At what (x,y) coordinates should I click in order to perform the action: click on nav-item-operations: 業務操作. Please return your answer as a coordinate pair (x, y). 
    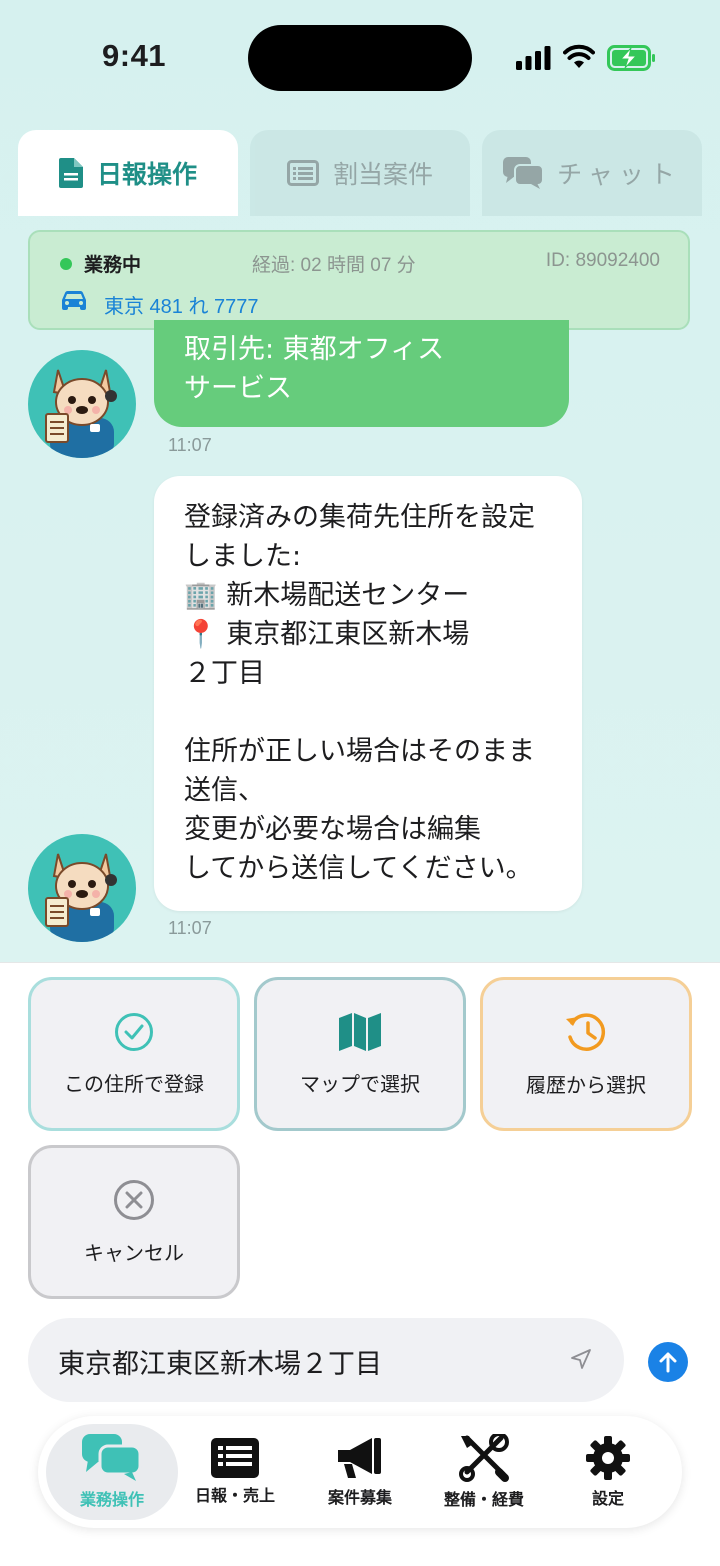
    Looking at the image, I should click on (112, 1472).